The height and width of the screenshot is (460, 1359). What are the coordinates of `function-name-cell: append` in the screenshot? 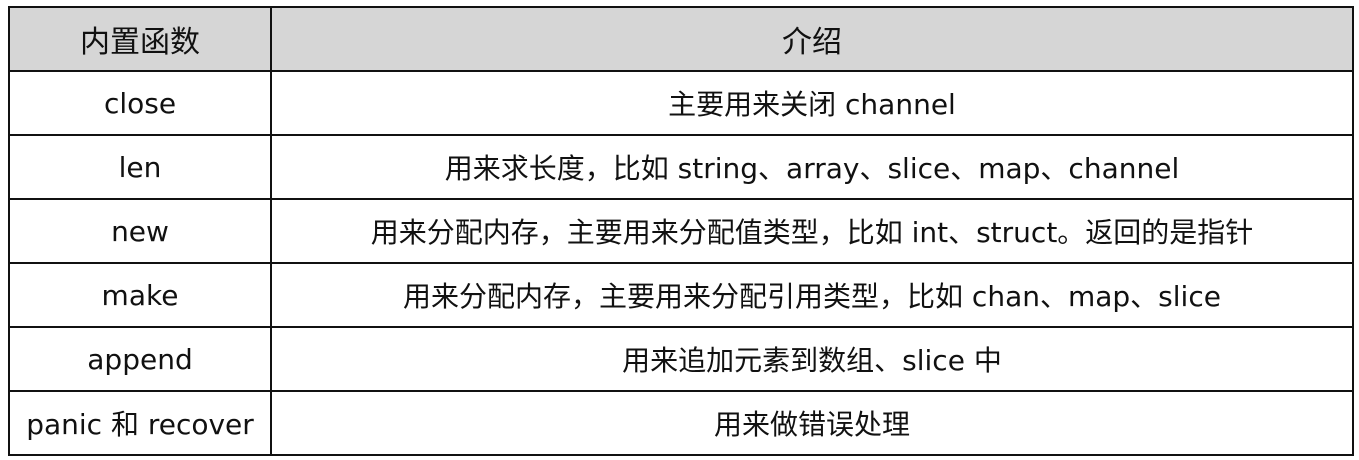 It's located at (140, 359).